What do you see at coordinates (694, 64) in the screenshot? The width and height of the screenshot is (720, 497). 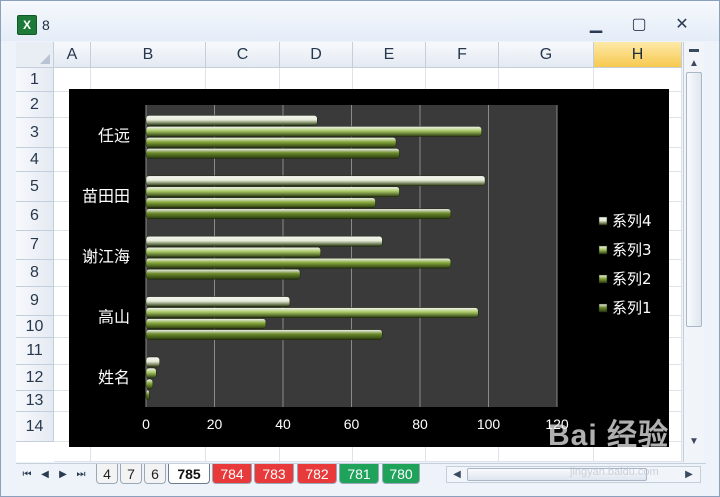 I see `scroll-up-button: ▲` at bounding box center [694, 64].